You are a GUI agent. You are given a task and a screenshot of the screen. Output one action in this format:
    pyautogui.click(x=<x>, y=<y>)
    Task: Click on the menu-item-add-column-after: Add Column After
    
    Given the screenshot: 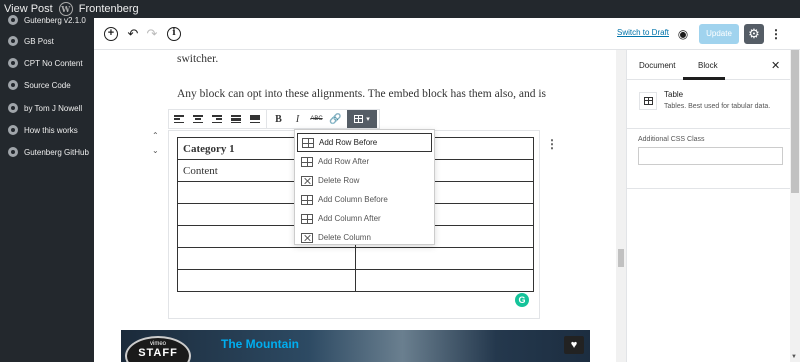 What is the action you would take?
    pyautogui.click(x=364, y=218)
    